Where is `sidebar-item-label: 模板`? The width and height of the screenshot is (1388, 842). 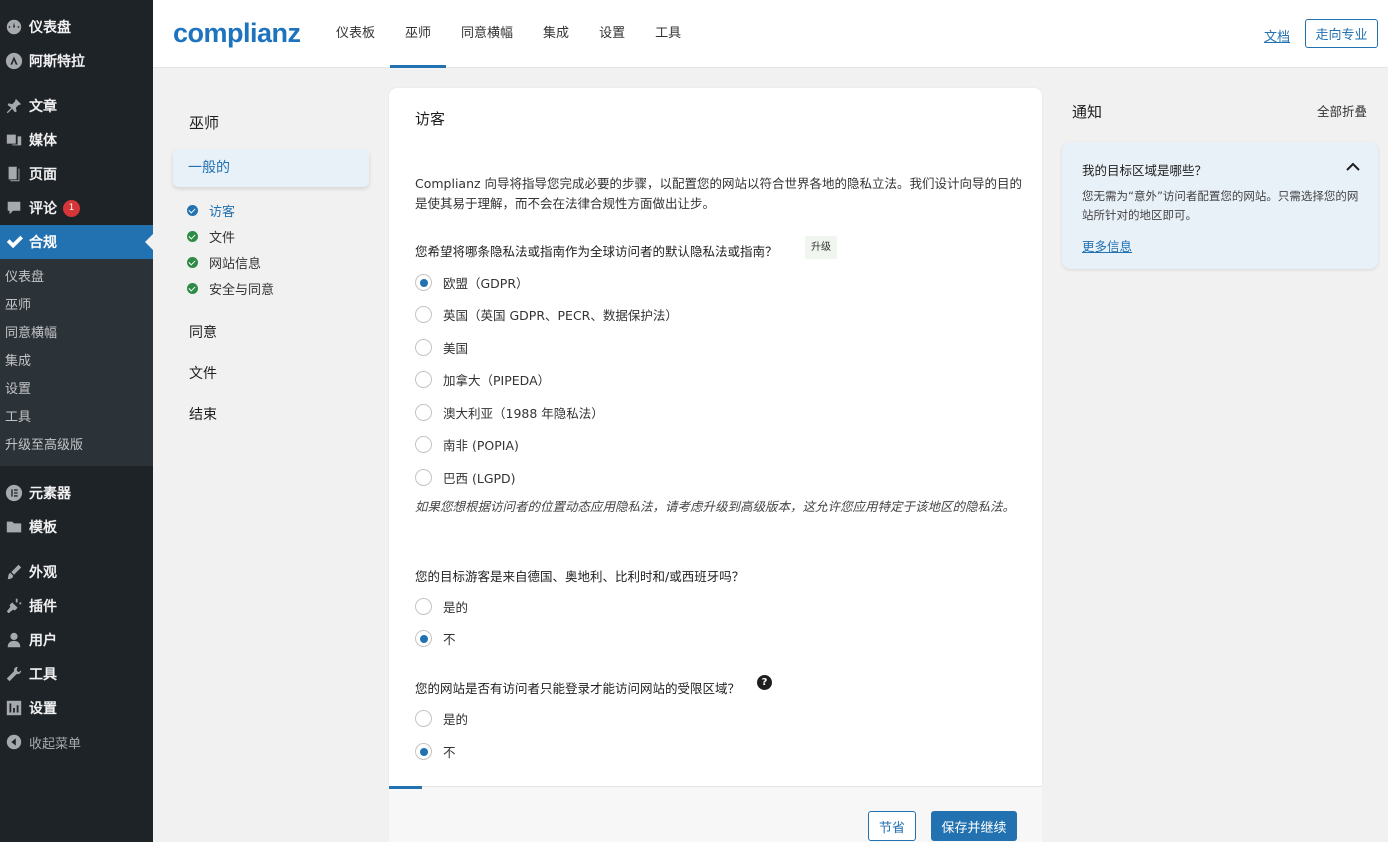
sidebar-item-label: 模板 is located at coordinates (43, 528).